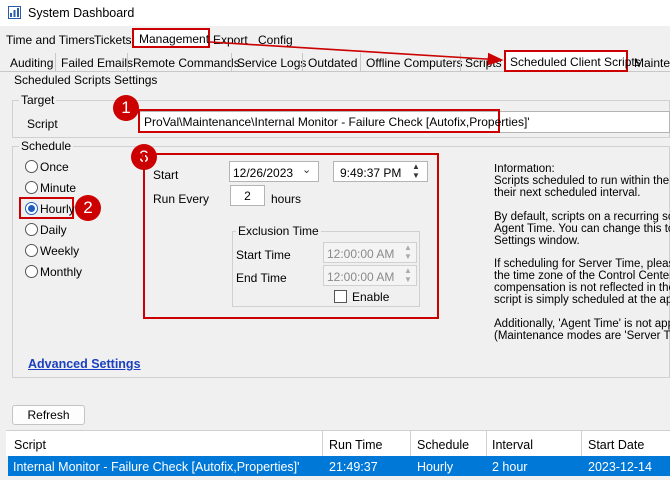  What do you see at coordinates (371, 173) in the screenshot?
I see `start-time-value: 9:49:37 PM` at bounding box center [371, 173].